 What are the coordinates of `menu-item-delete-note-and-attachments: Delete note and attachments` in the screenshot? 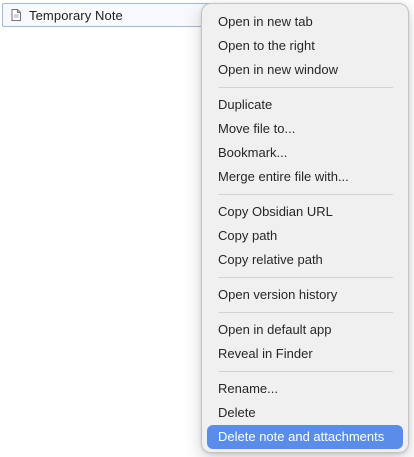 It's located at (305, 437).